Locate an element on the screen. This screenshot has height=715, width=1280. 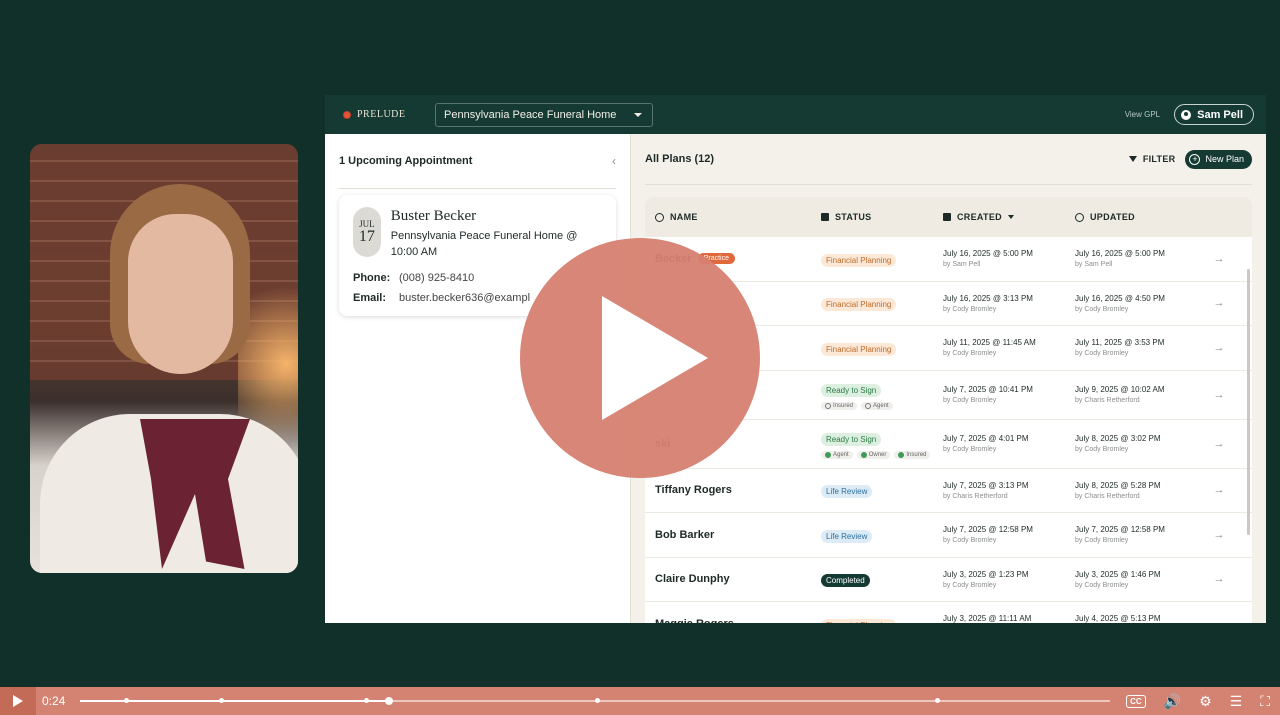
captions-icon: CC is located at coordinates (1136, 701).